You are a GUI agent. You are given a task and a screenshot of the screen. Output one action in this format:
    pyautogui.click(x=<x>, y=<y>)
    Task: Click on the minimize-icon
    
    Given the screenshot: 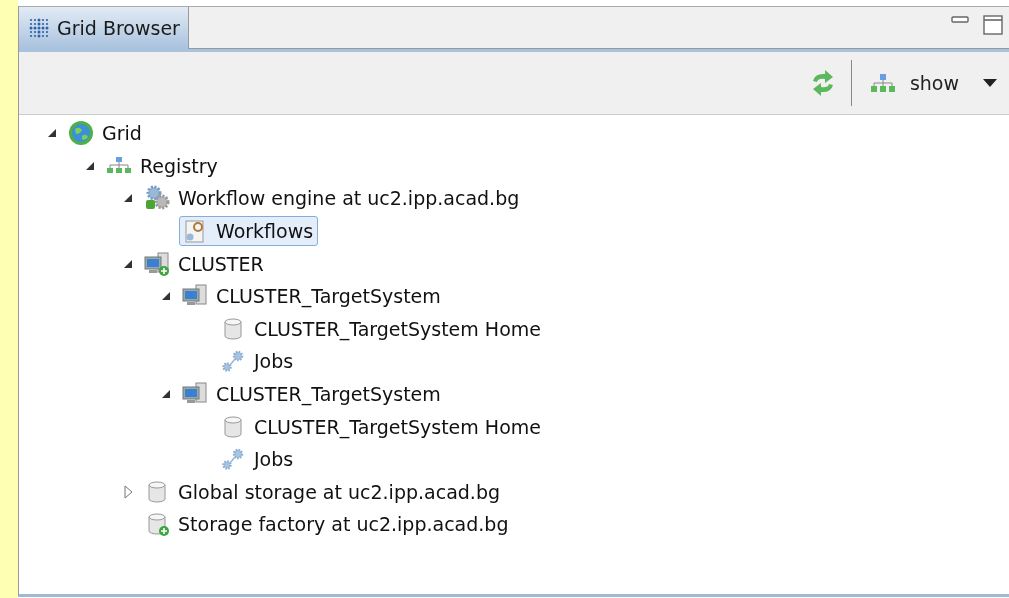 What is the action you would take?
    pyautogui.click(x=960, y=20)
    